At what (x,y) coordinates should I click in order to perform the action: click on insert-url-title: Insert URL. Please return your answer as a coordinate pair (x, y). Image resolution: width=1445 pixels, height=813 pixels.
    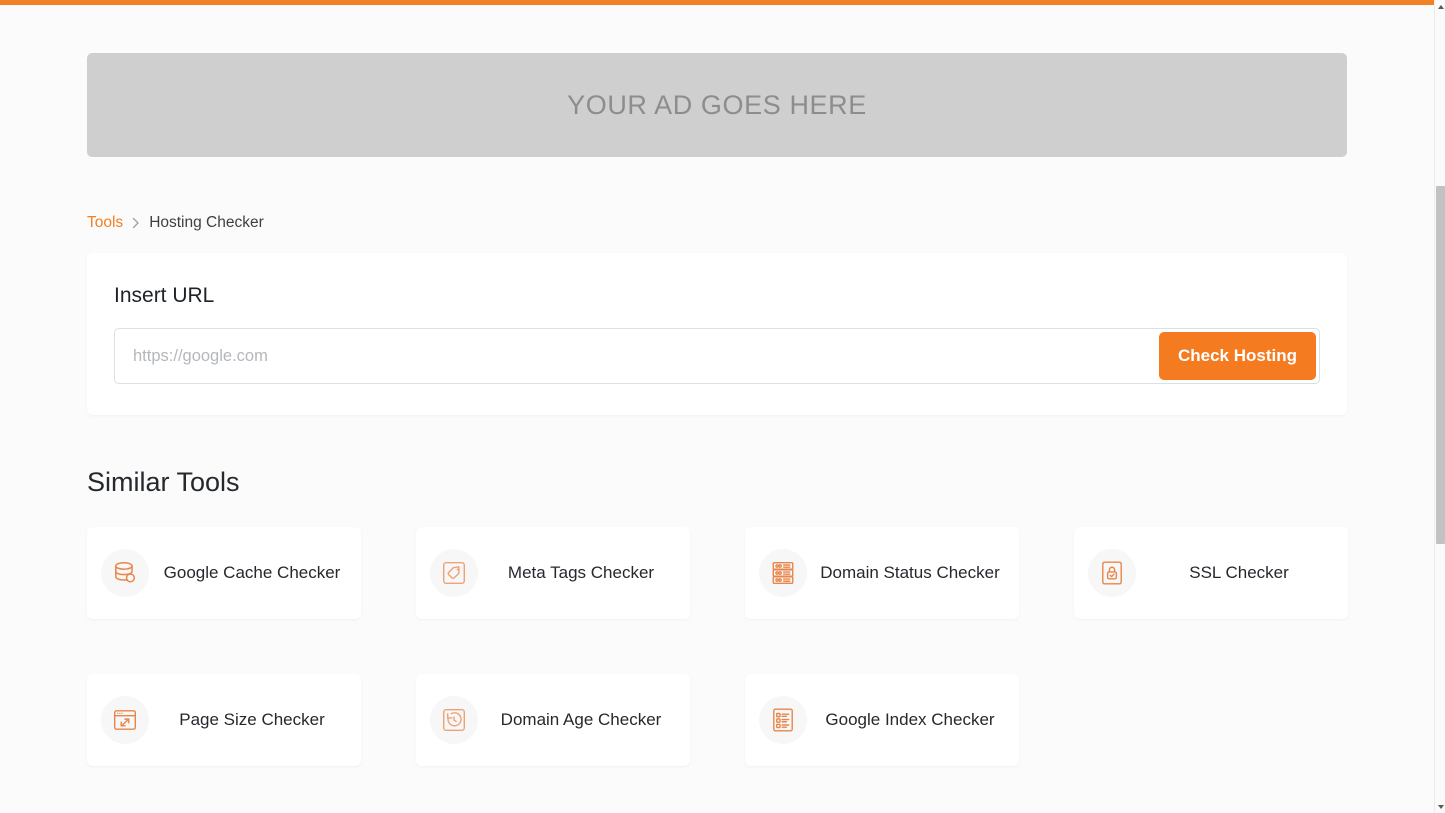
    Looking at the image, I should click on (164, 295).